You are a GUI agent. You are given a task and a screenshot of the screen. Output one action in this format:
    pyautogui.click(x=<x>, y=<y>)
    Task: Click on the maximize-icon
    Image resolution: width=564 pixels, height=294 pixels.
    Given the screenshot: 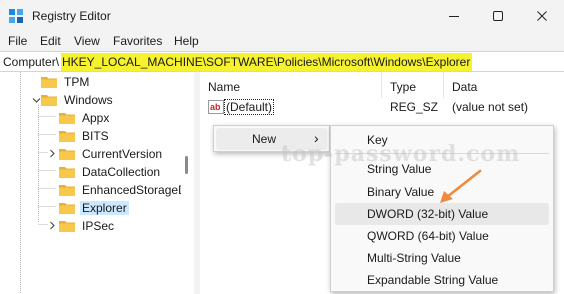 What is the action you would take?
    pyautogui.click(x=498, y=16)
    